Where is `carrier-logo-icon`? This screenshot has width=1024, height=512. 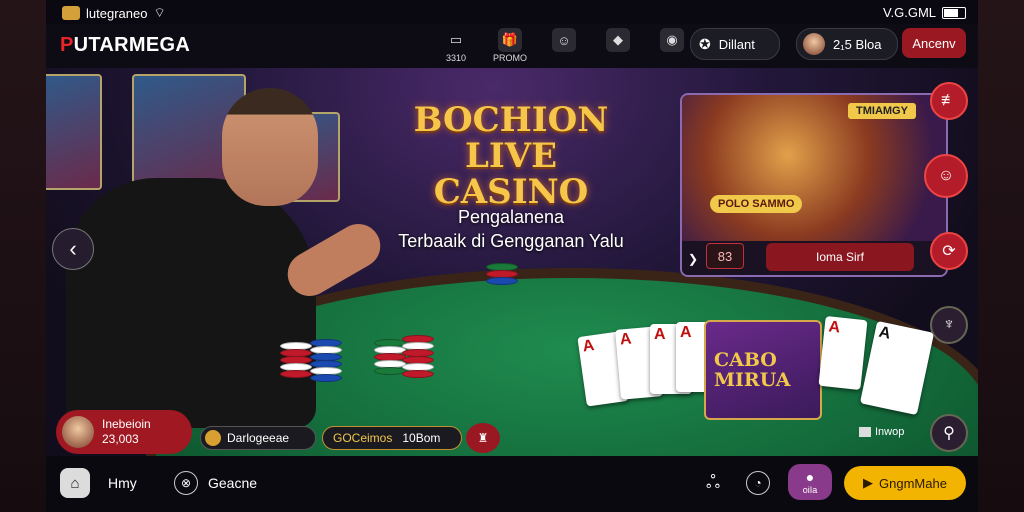
carrier-logo-icon is located at coordinates (71, 13).